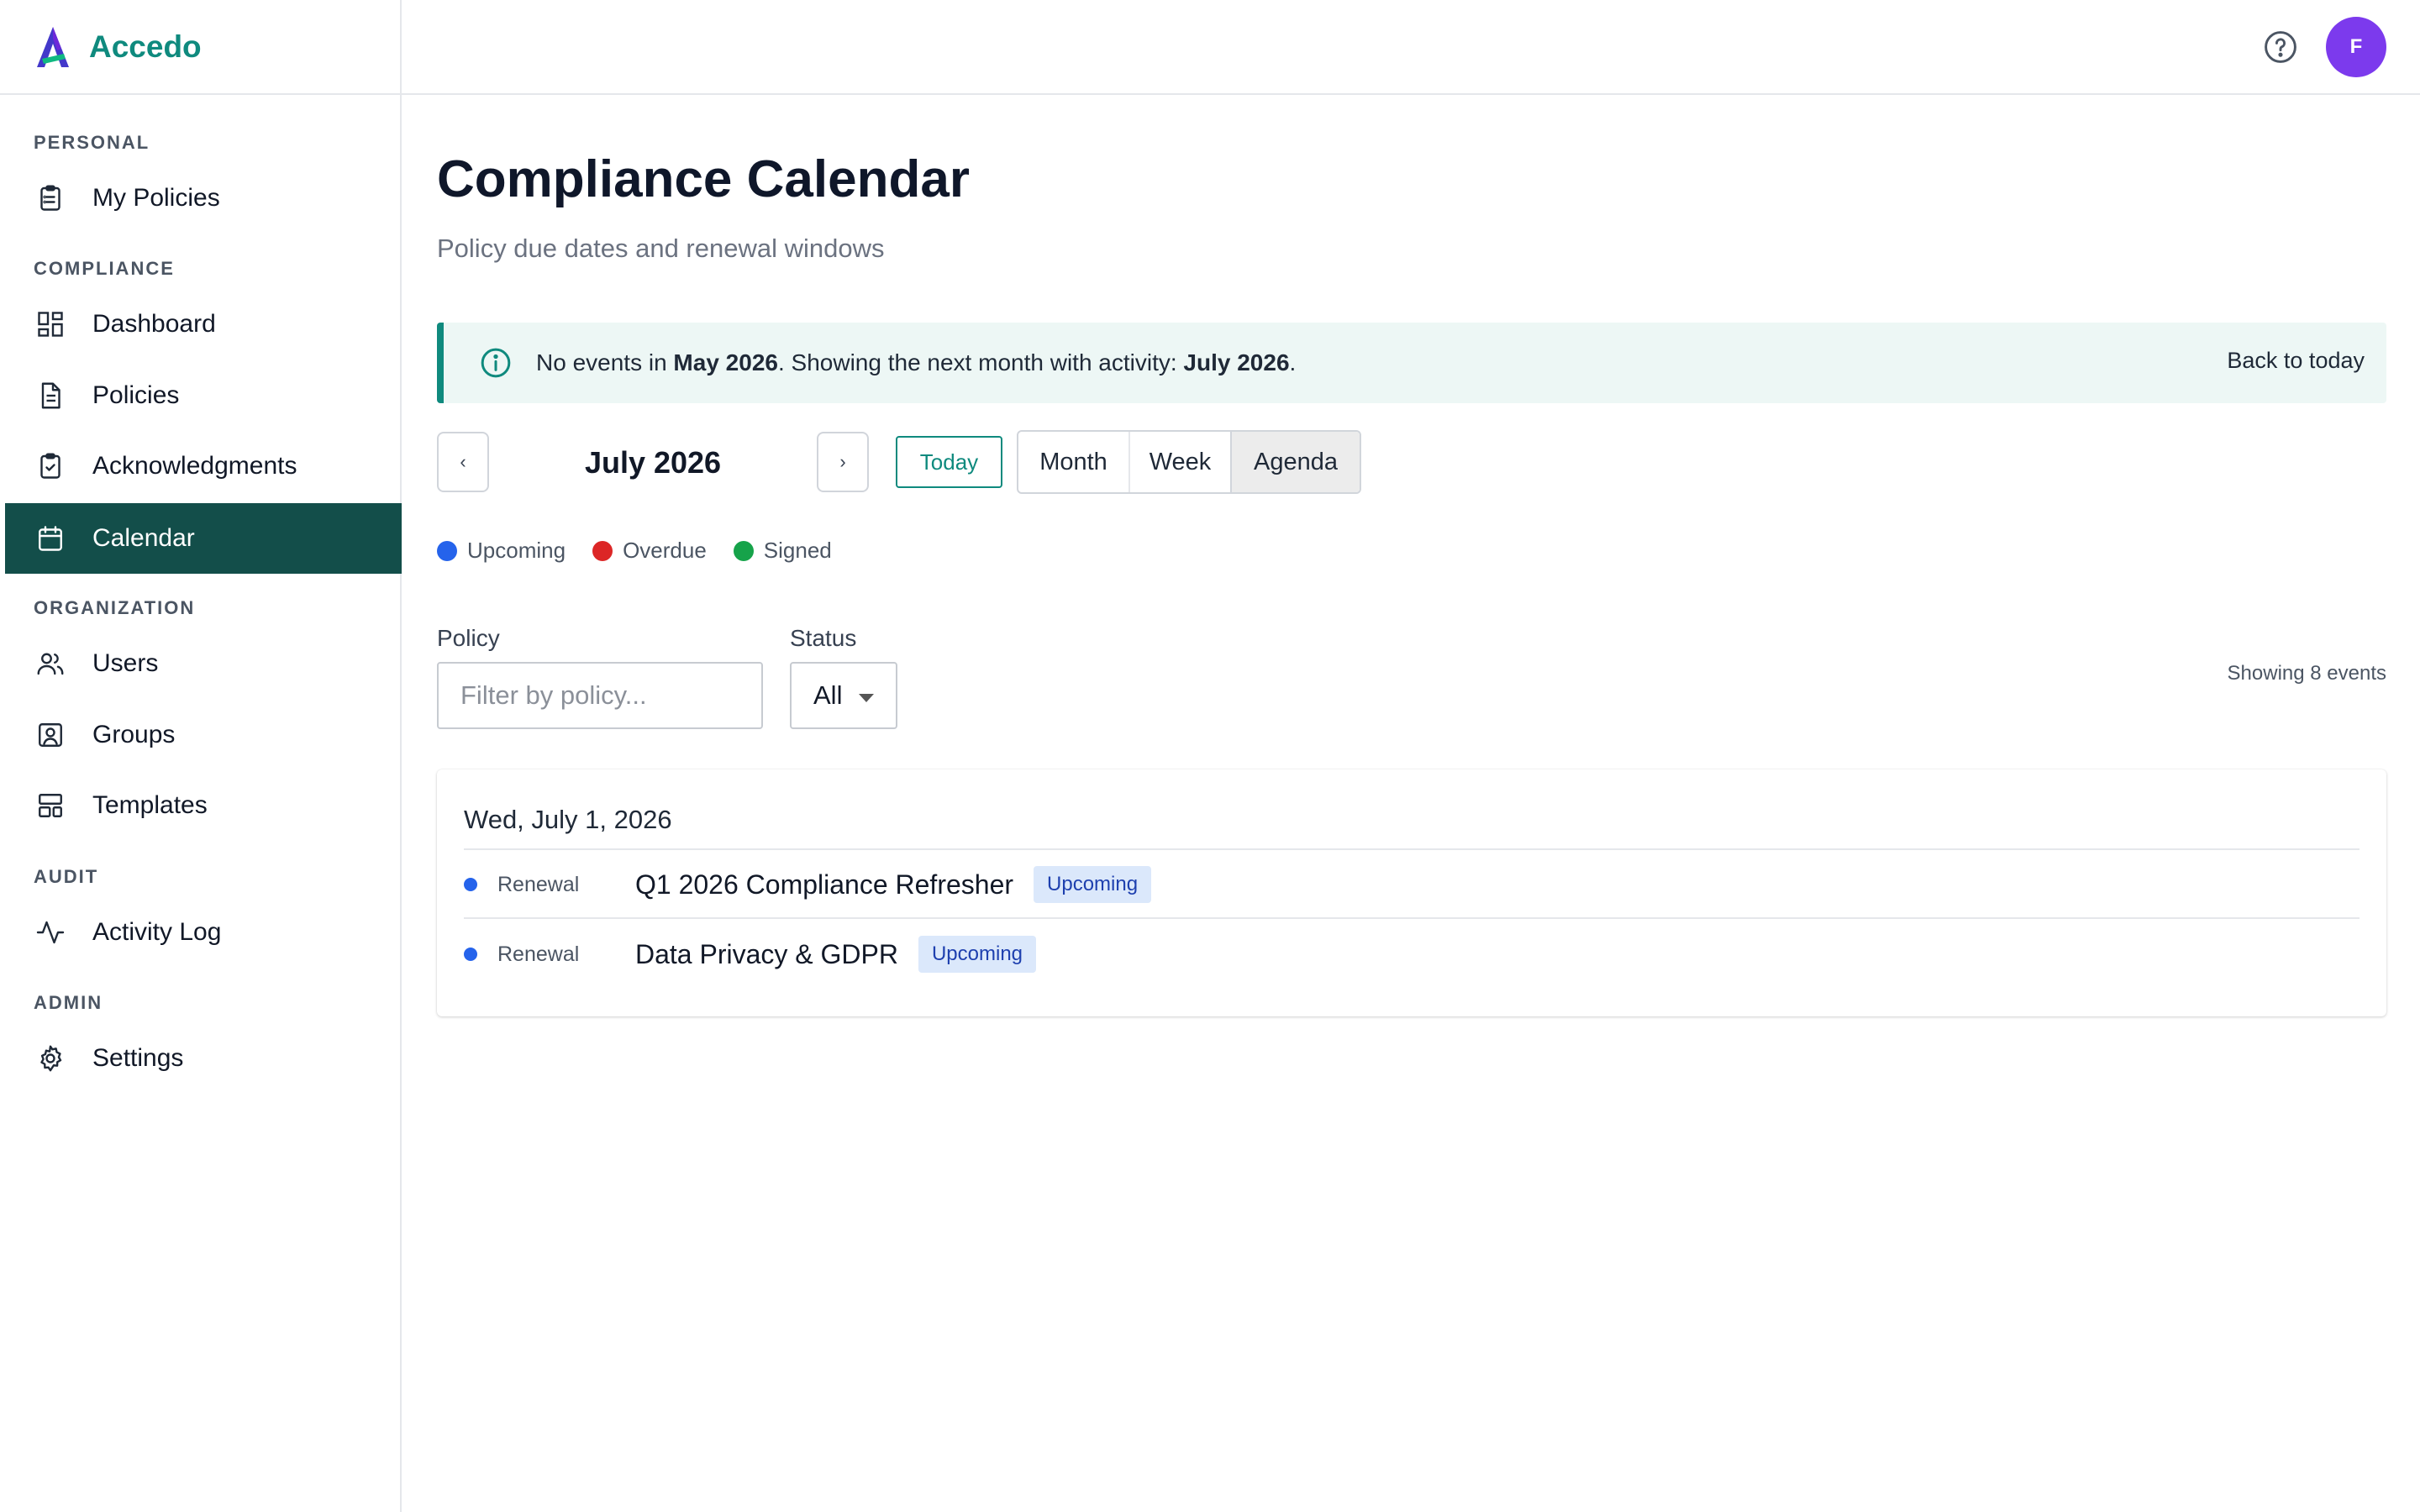 This screenshot has width=2420, height=1512. What do you see at coordinates (468, 638) in the screenshot?
I see `policy-filter-label: Policy` at bounding box center [468, 638].